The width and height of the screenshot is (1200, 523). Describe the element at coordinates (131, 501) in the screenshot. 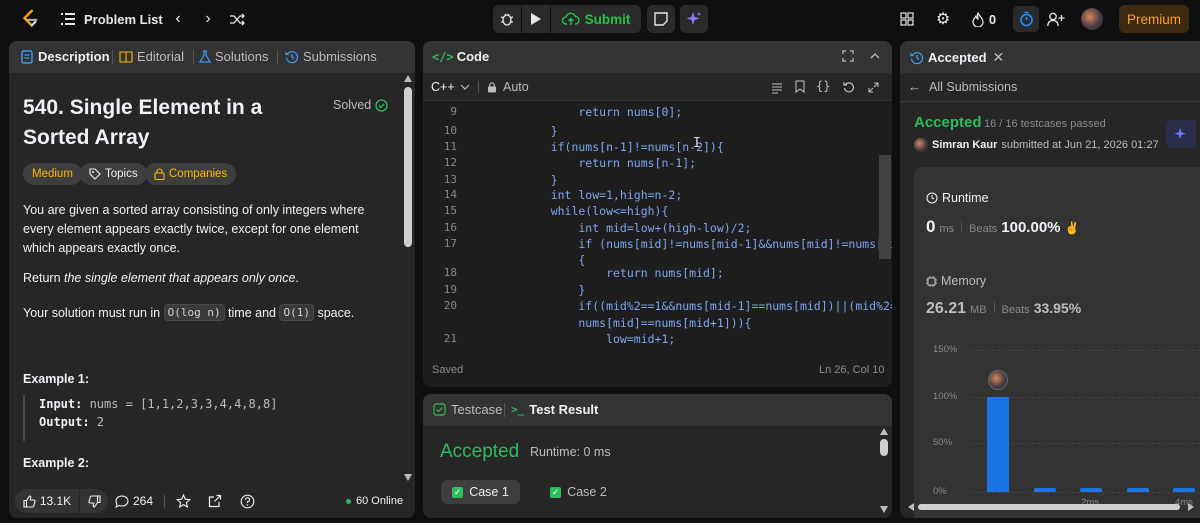

I see `comments-button: 264` at that location.